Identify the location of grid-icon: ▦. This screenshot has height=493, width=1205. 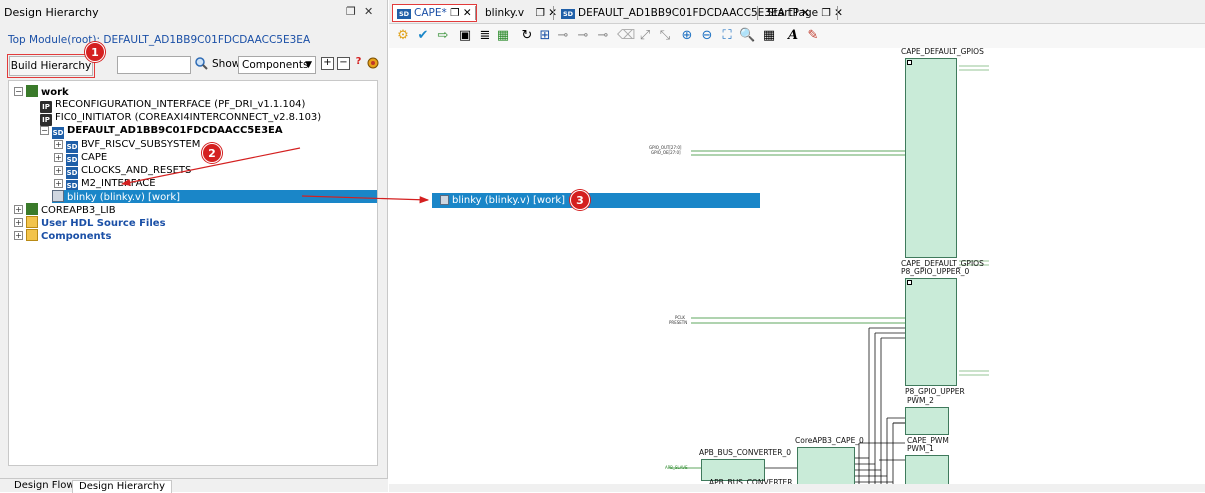
(503, 36).